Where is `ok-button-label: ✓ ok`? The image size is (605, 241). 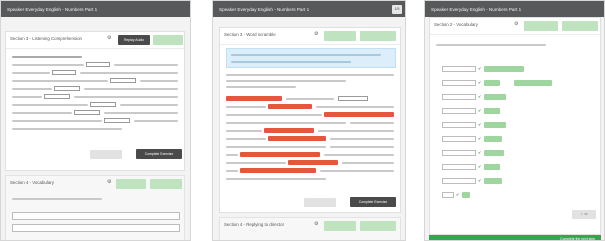 ok-button-label: ✓ ok is located at coordinates (584, 214).